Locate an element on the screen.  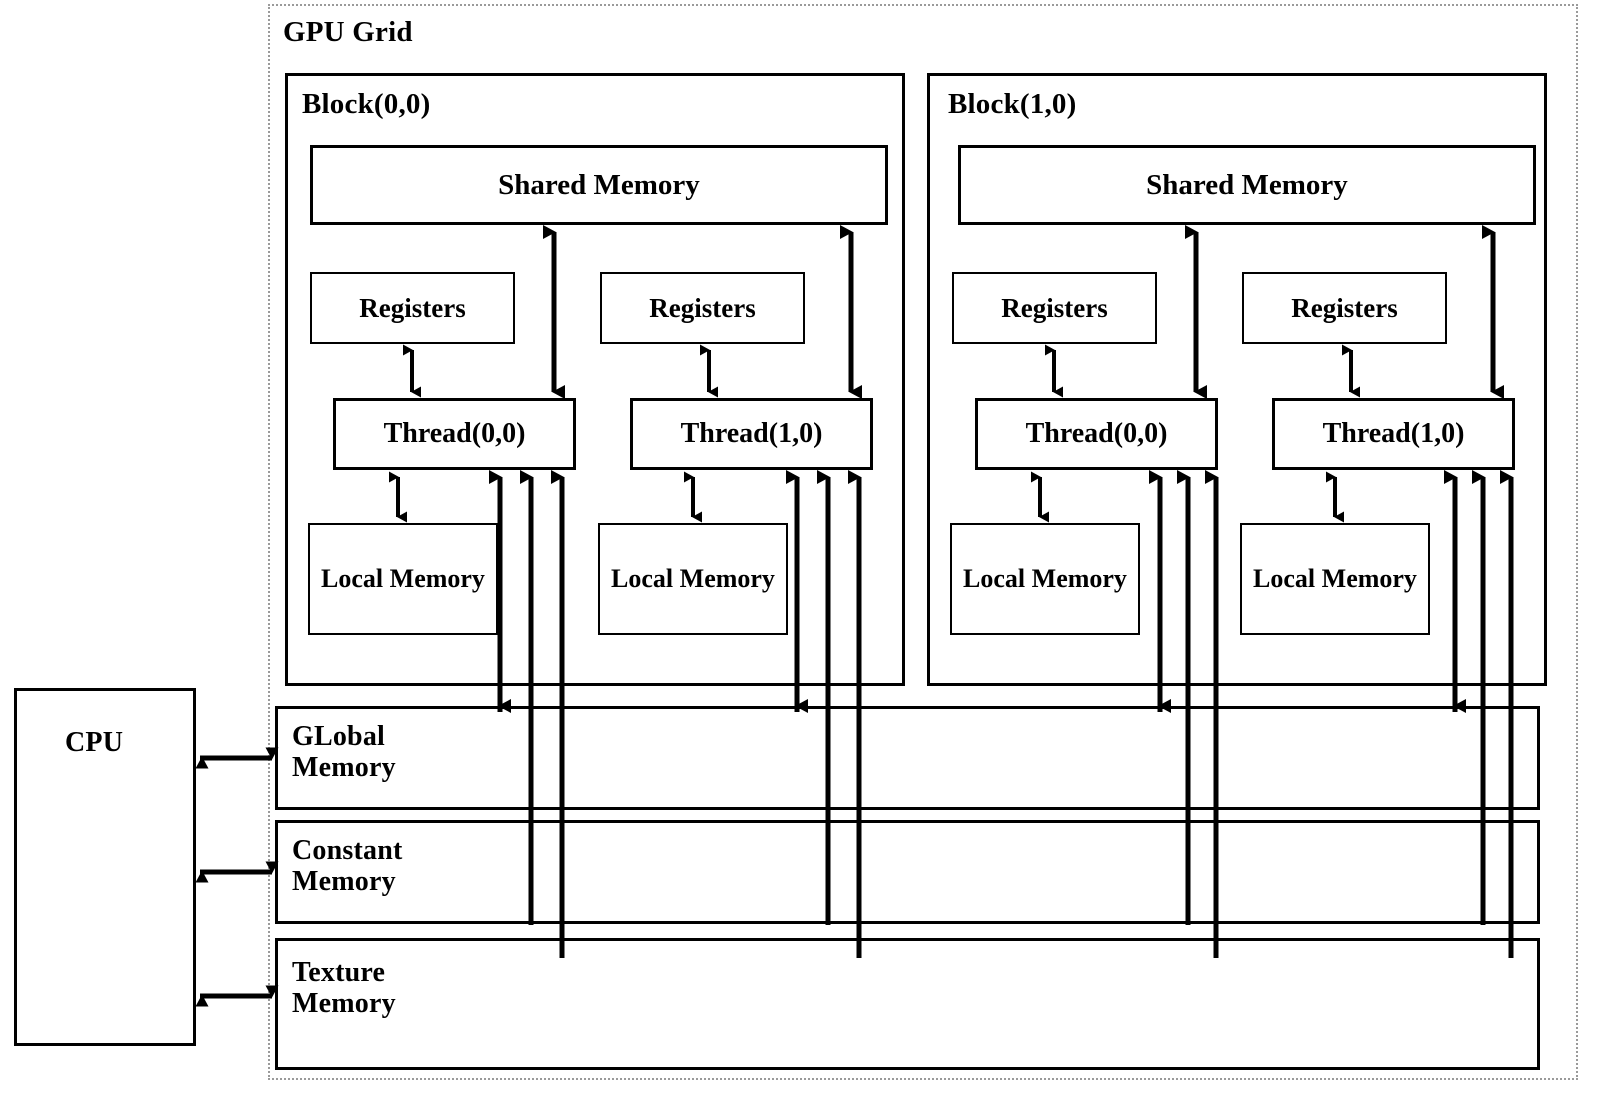
block-0-0-thread-0-registers: Registers is located at coordinates (412, 308).